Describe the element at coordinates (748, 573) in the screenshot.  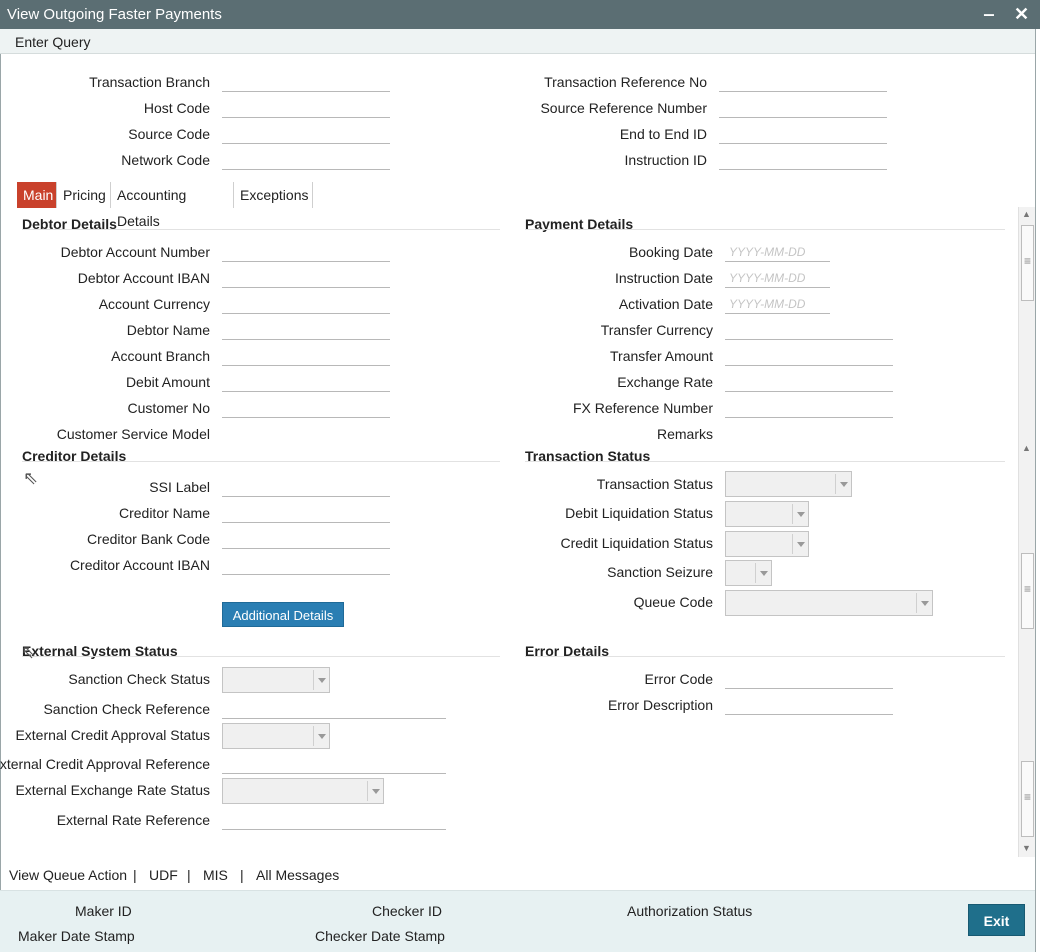
I see `sanction-seizure-select` at that location.